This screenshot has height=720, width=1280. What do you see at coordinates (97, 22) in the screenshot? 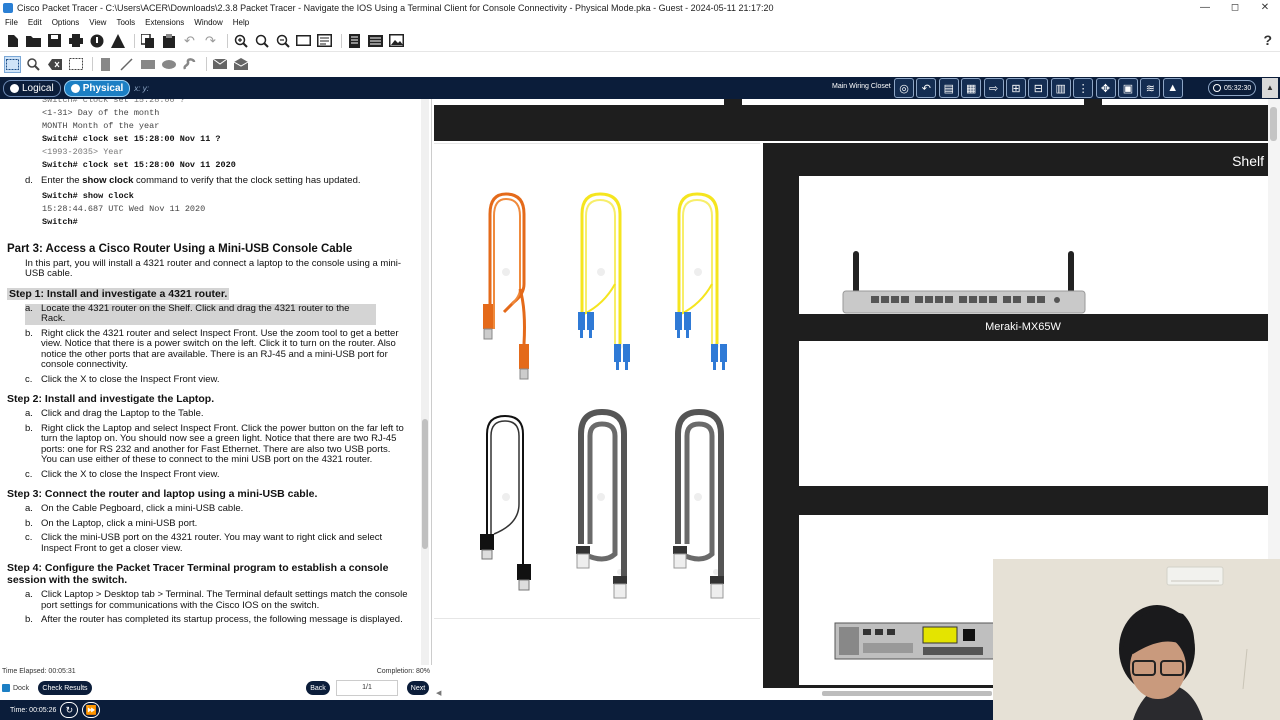
I see `menu-view: View` at bounding box center [97, 22].